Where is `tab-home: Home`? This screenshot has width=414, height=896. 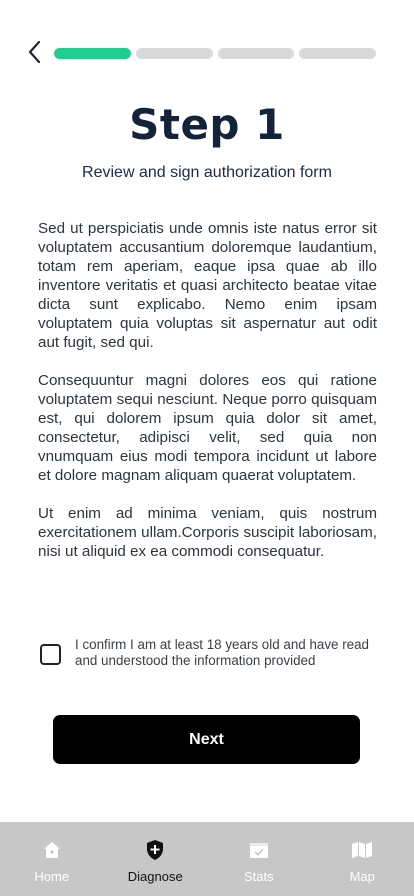
tab-home: Home is located at coordinates (52, 859).